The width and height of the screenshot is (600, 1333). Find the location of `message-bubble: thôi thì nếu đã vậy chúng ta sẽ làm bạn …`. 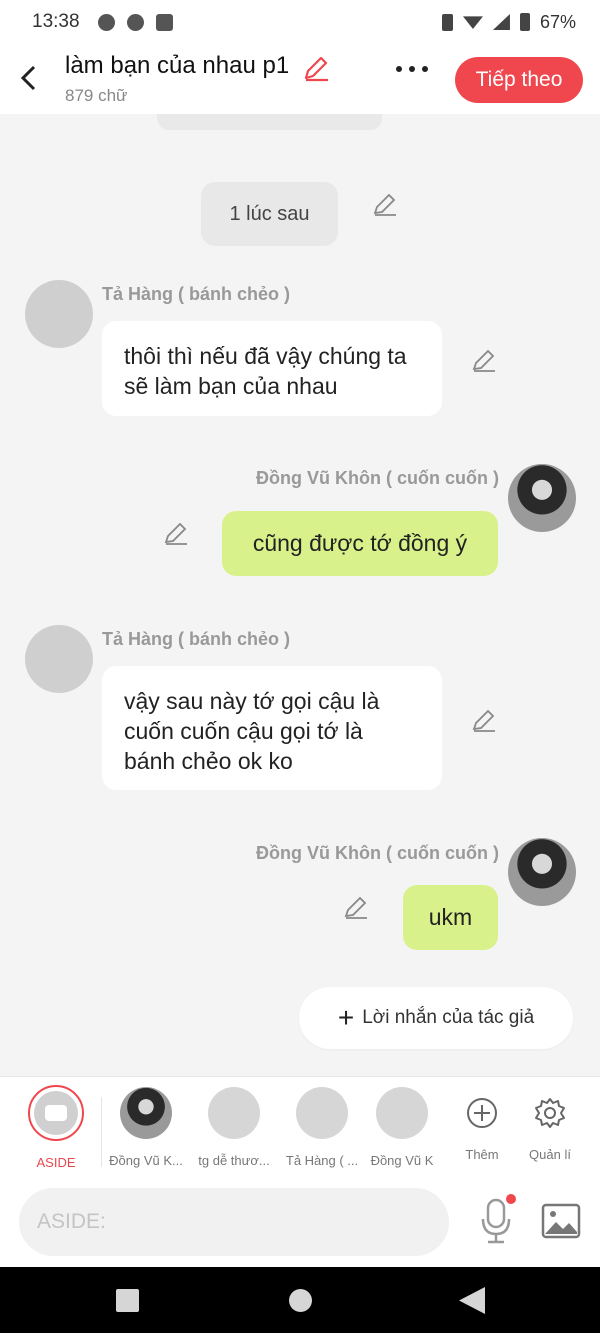

message-bubble: thôi thì nếu đã vậy chúng ta sẽ làm bạn … is located at coordinates (272, 368).